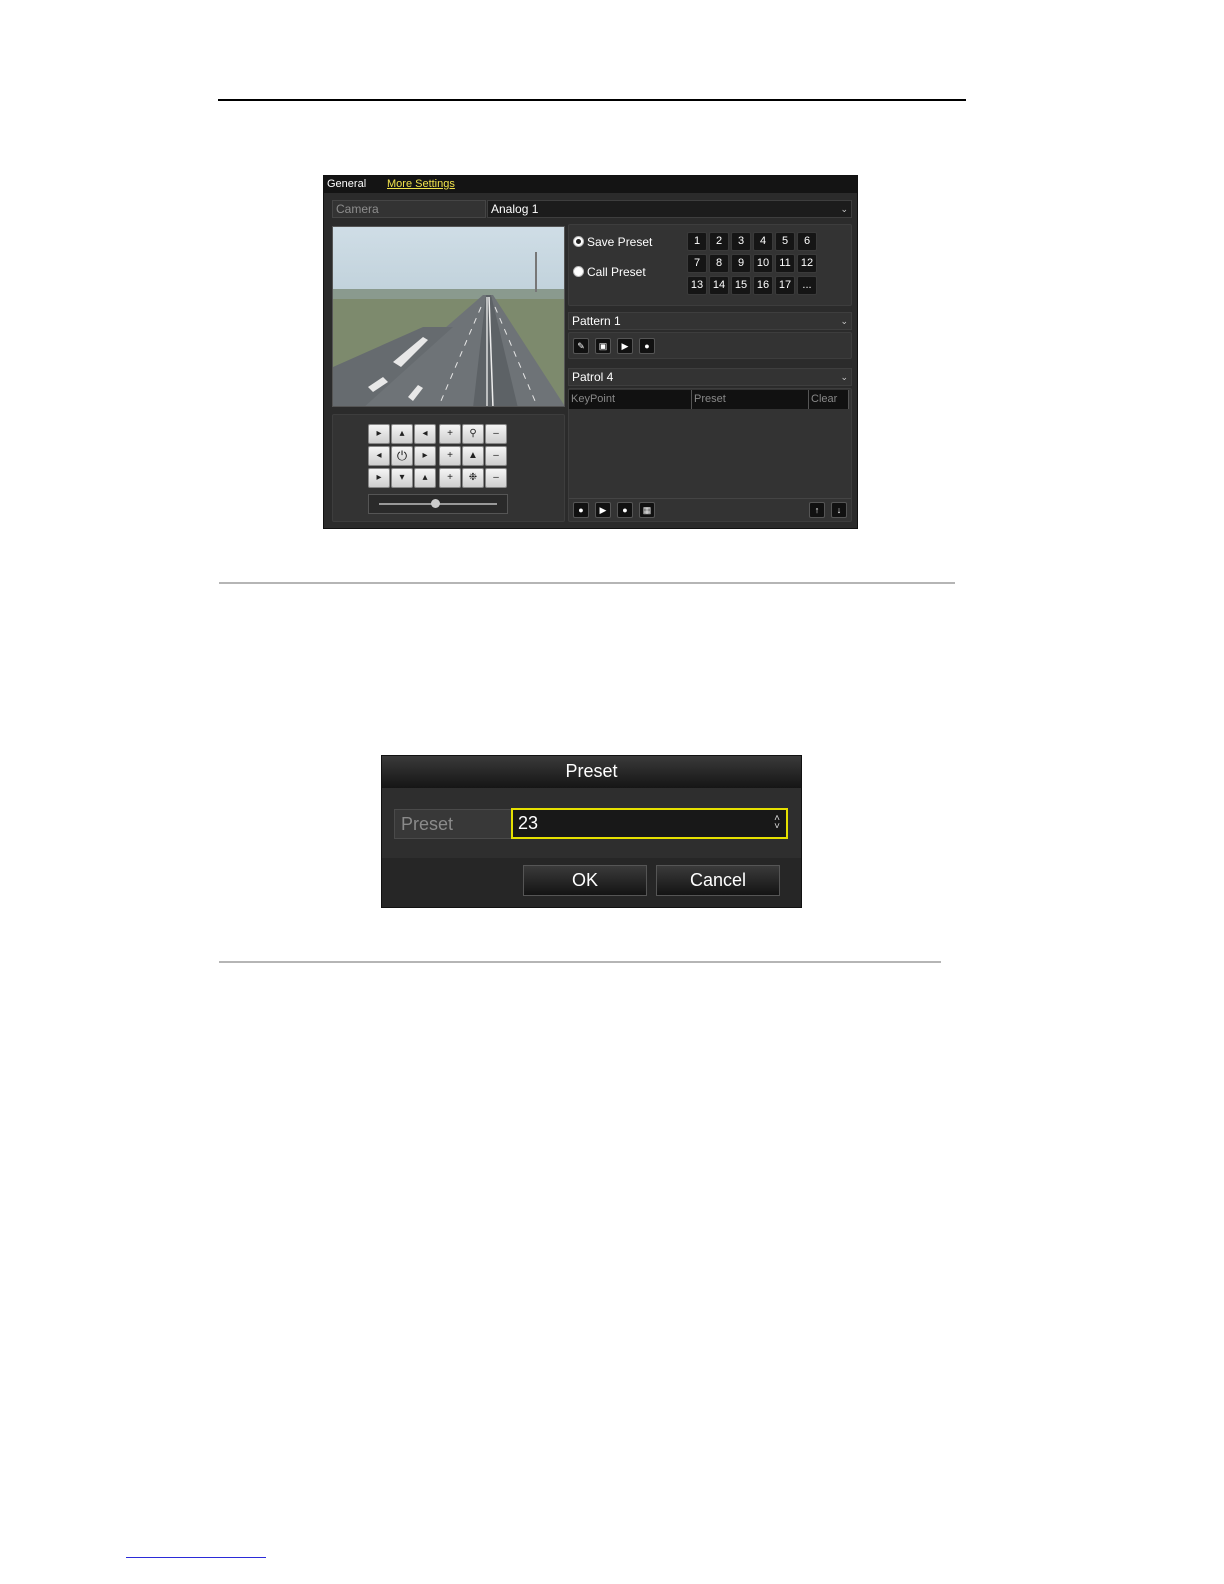  Describe the element at coordinates (741, 285) in the screenshot. I see `preset-number-button: 15` at that location.